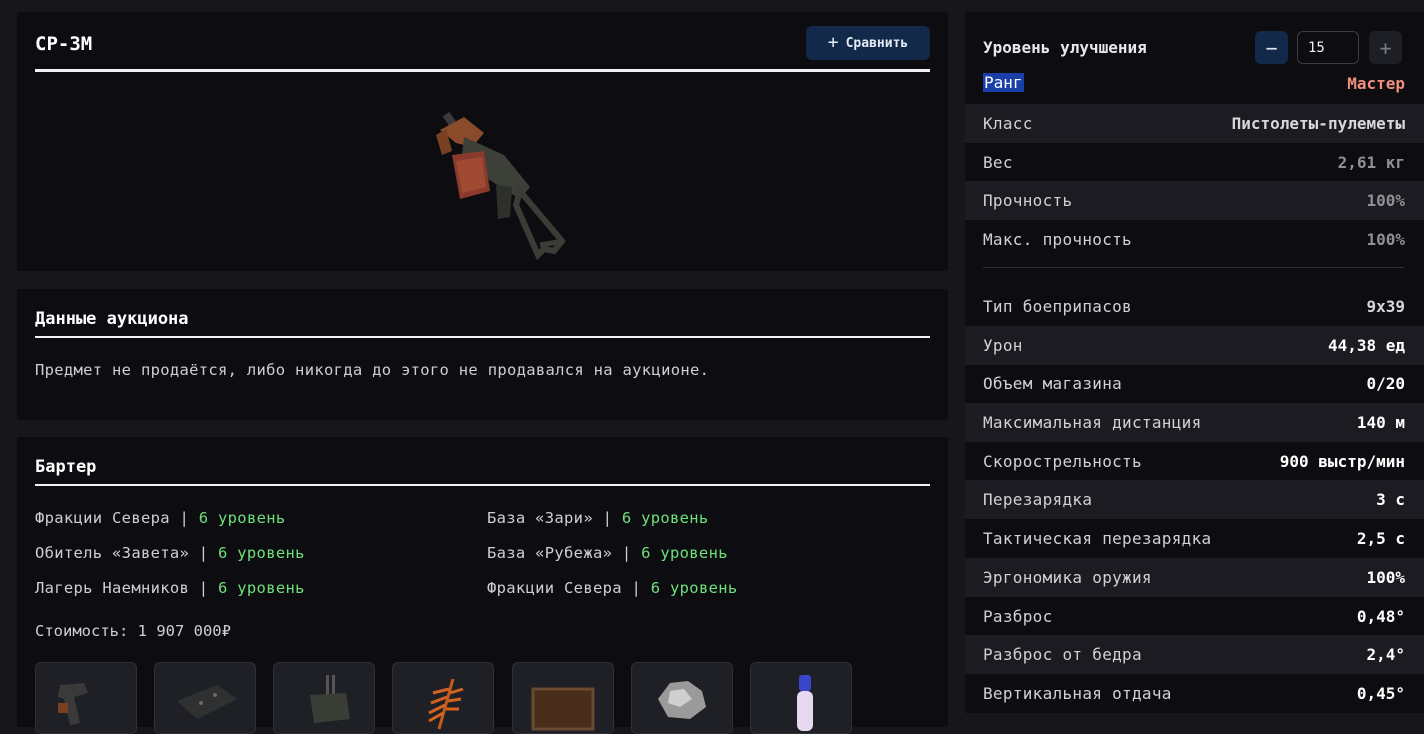 The image size is (1424, 734). What do you see at coordinates (1342, 461) in the screenshot?
I see `stat-value: 900 выстр/мин` at bounding box center [1342, 461].